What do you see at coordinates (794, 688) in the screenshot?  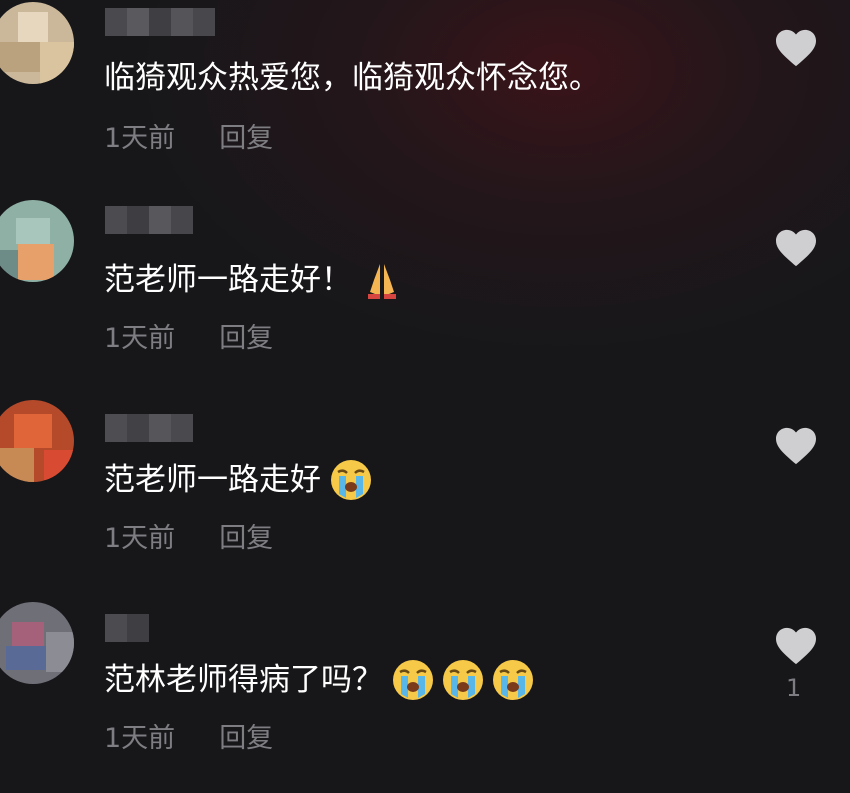 I see `like-count: 1` at bounding box center [794, 688].